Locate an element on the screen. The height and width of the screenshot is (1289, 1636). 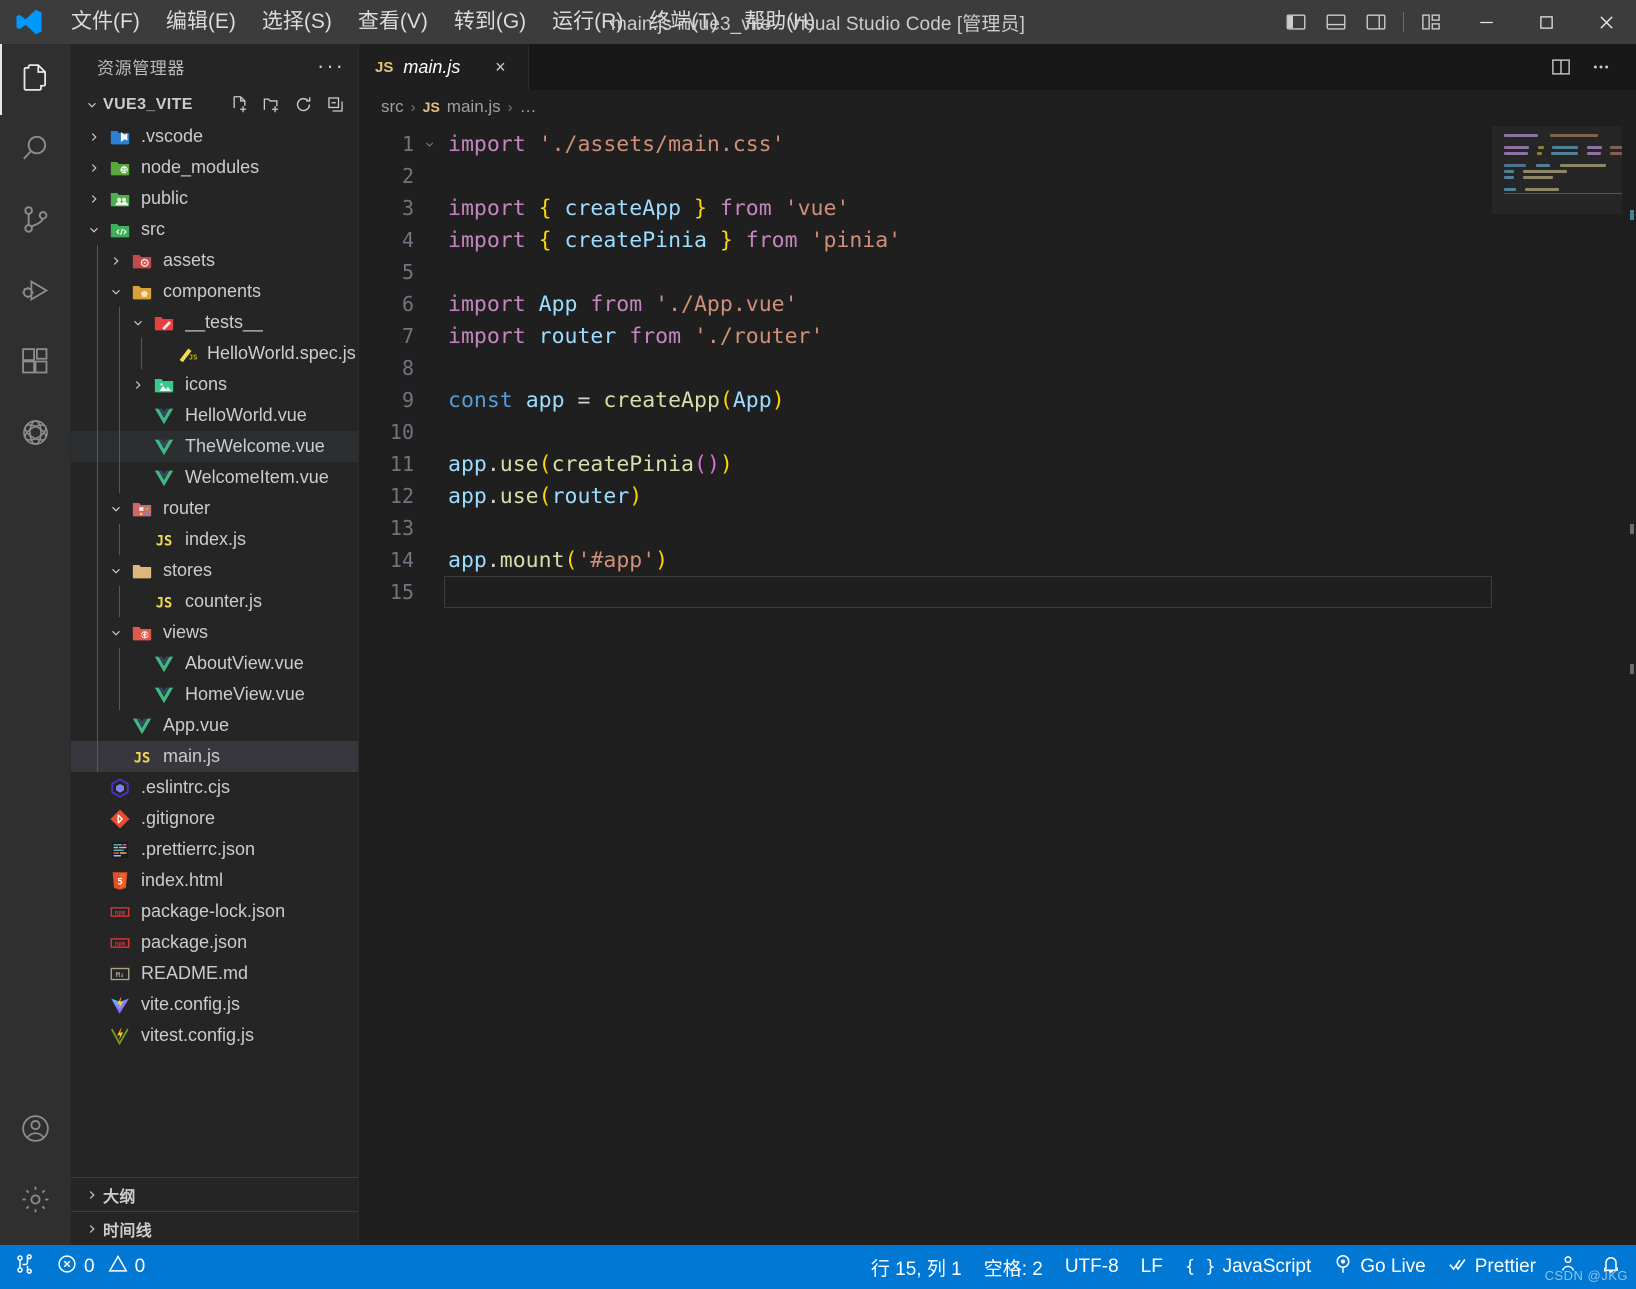
tree-item-node-modules: JS node_modules is located at coordinates (214, 167).